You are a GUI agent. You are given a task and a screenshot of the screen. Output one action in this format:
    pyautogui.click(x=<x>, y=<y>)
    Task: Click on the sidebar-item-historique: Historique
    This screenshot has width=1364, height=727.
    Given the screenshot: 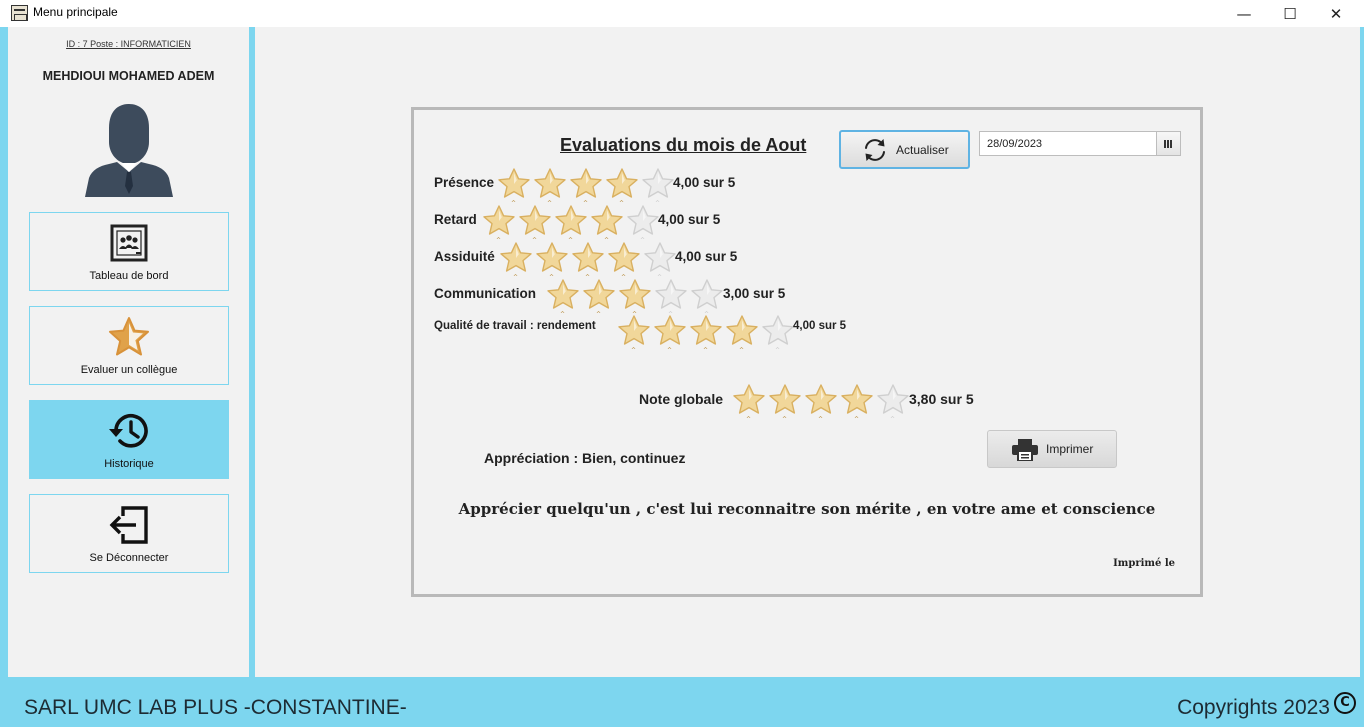 What is the action you would take?
    pyautogui.click(x=129, y=439)
    